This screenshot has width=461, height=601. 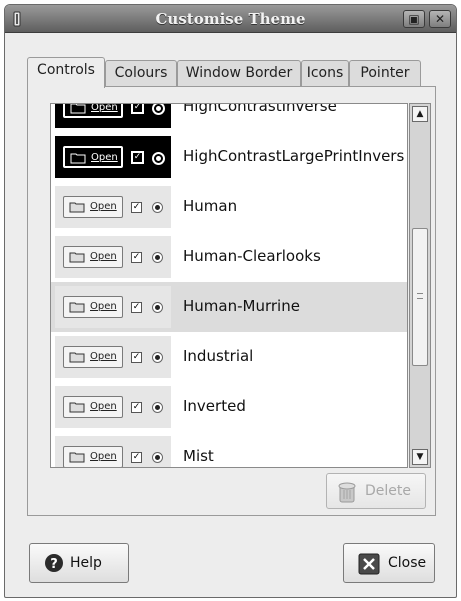 I want to click on list-scrollbar: ▲ ▼, so click(x=420, y=285).